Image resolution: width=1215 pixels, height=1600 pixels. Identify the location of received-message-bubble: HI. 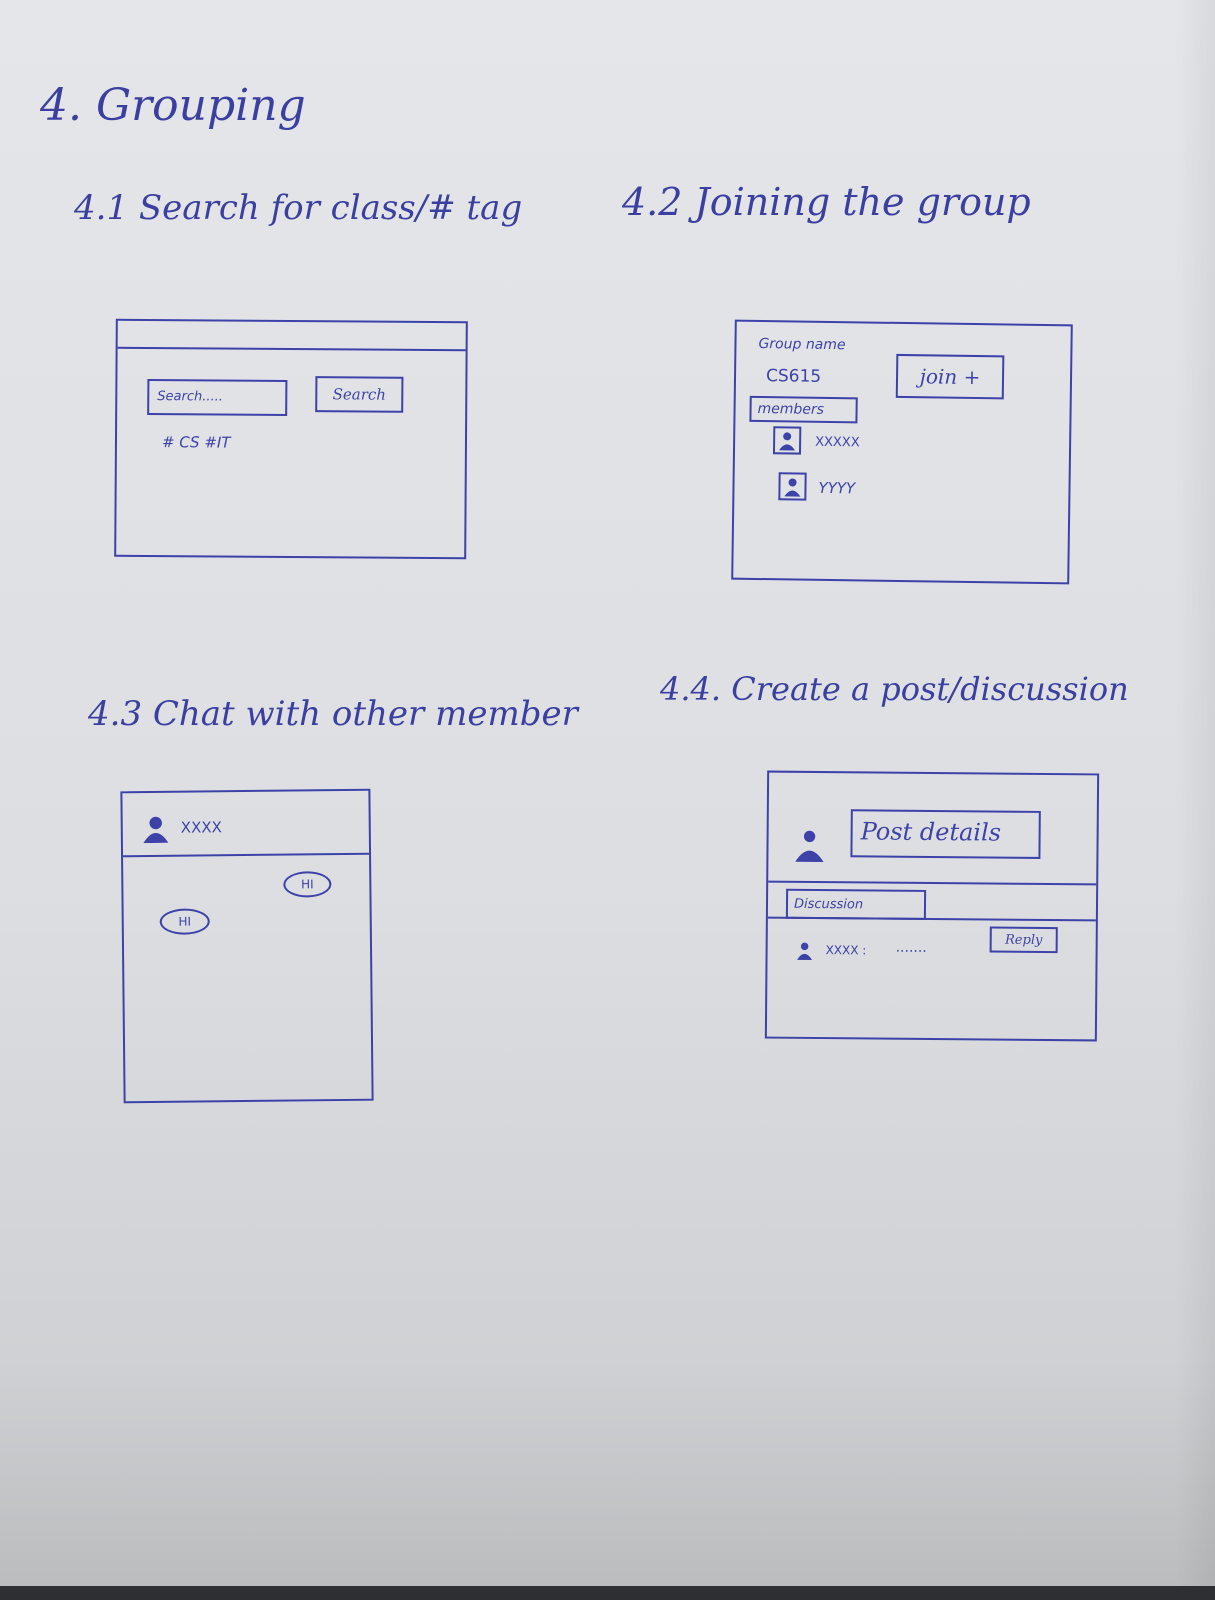
(184, 921).